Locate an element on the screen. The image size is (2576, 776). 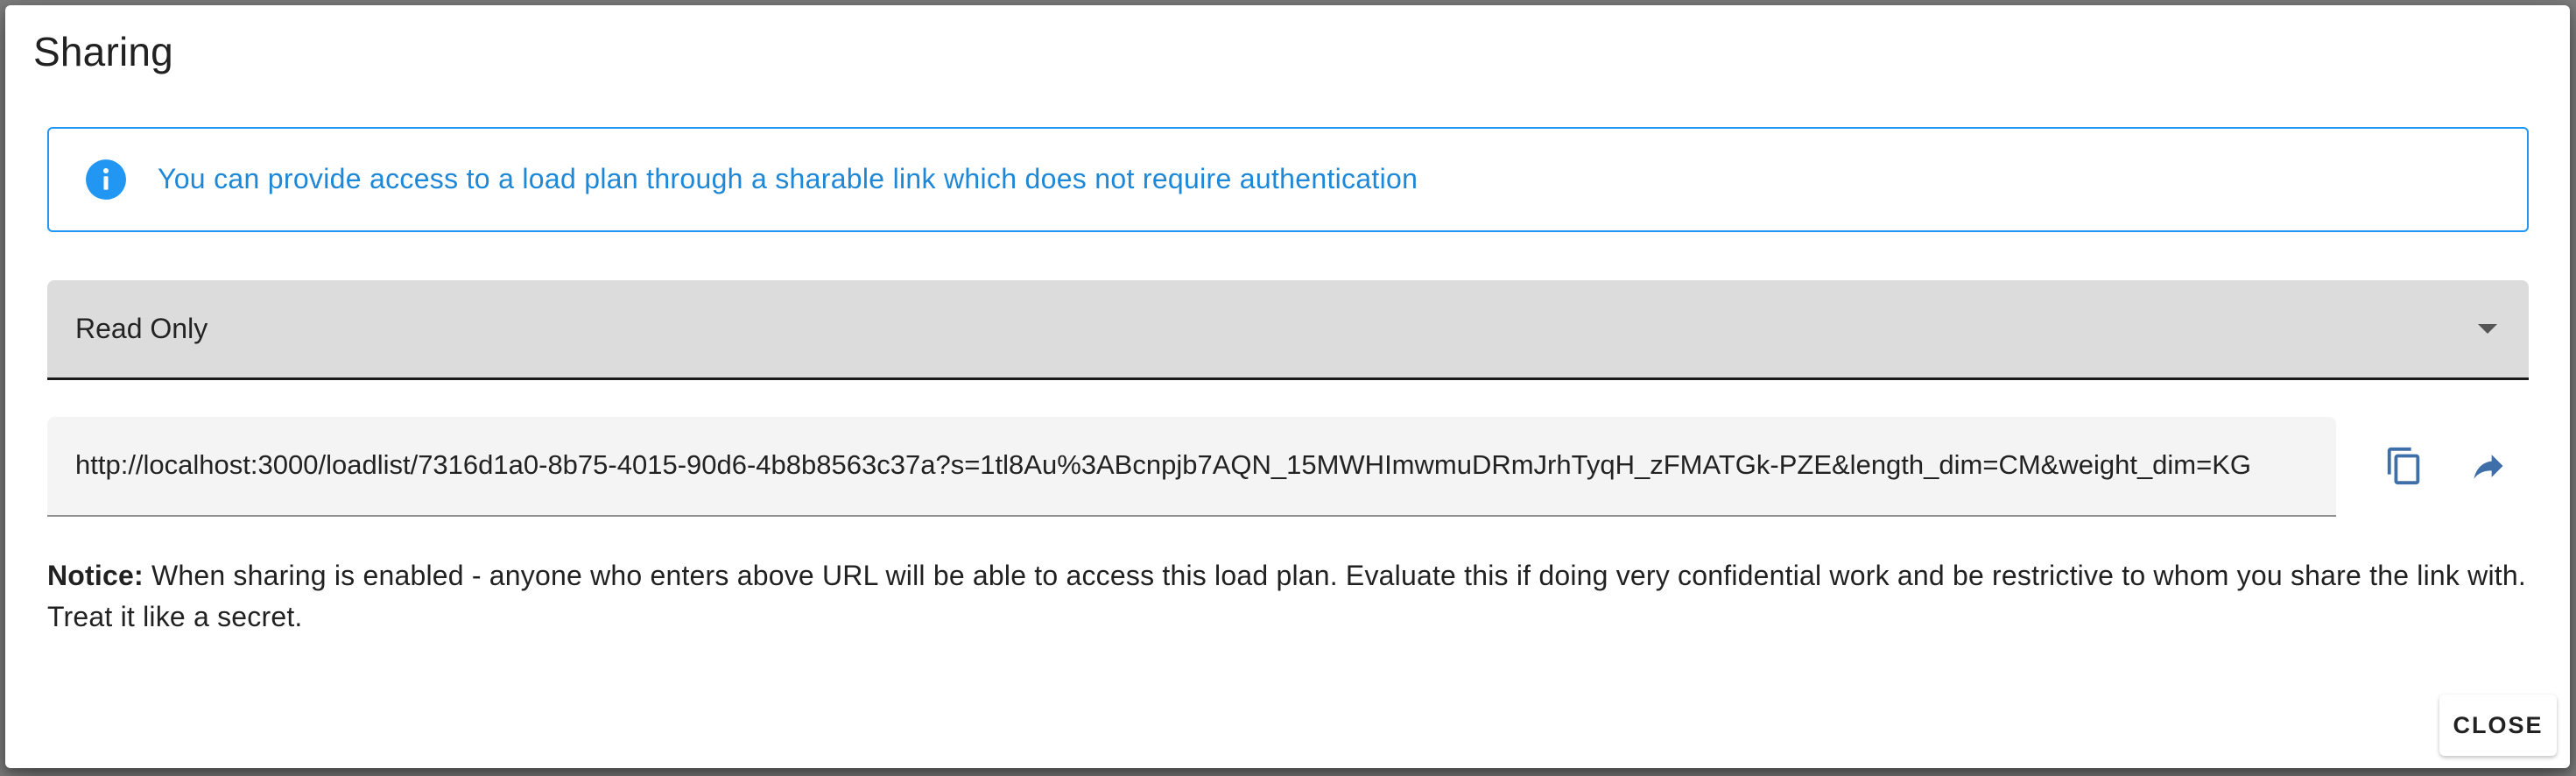
copy-link-button is located at coordinates (2404, 468).